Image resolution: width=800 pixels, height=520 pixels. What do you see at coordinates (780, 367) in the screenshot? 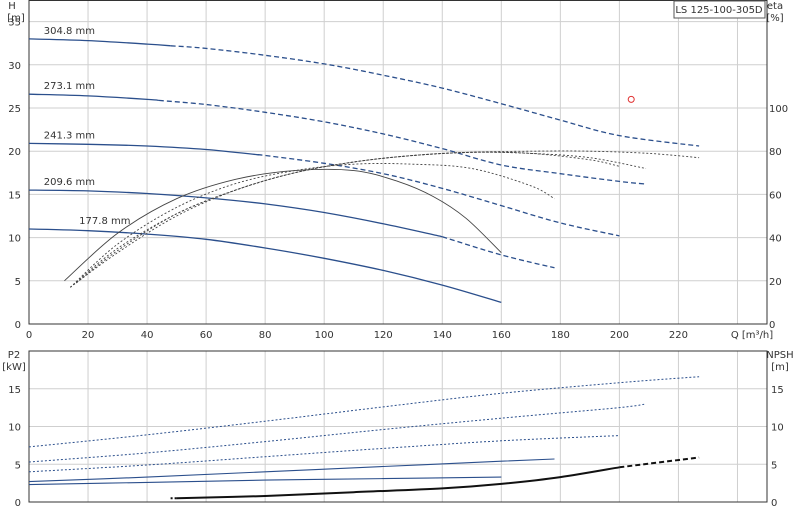
I see `y2-axis-unit-bottom: [m]` at bounding box center [780, 367].